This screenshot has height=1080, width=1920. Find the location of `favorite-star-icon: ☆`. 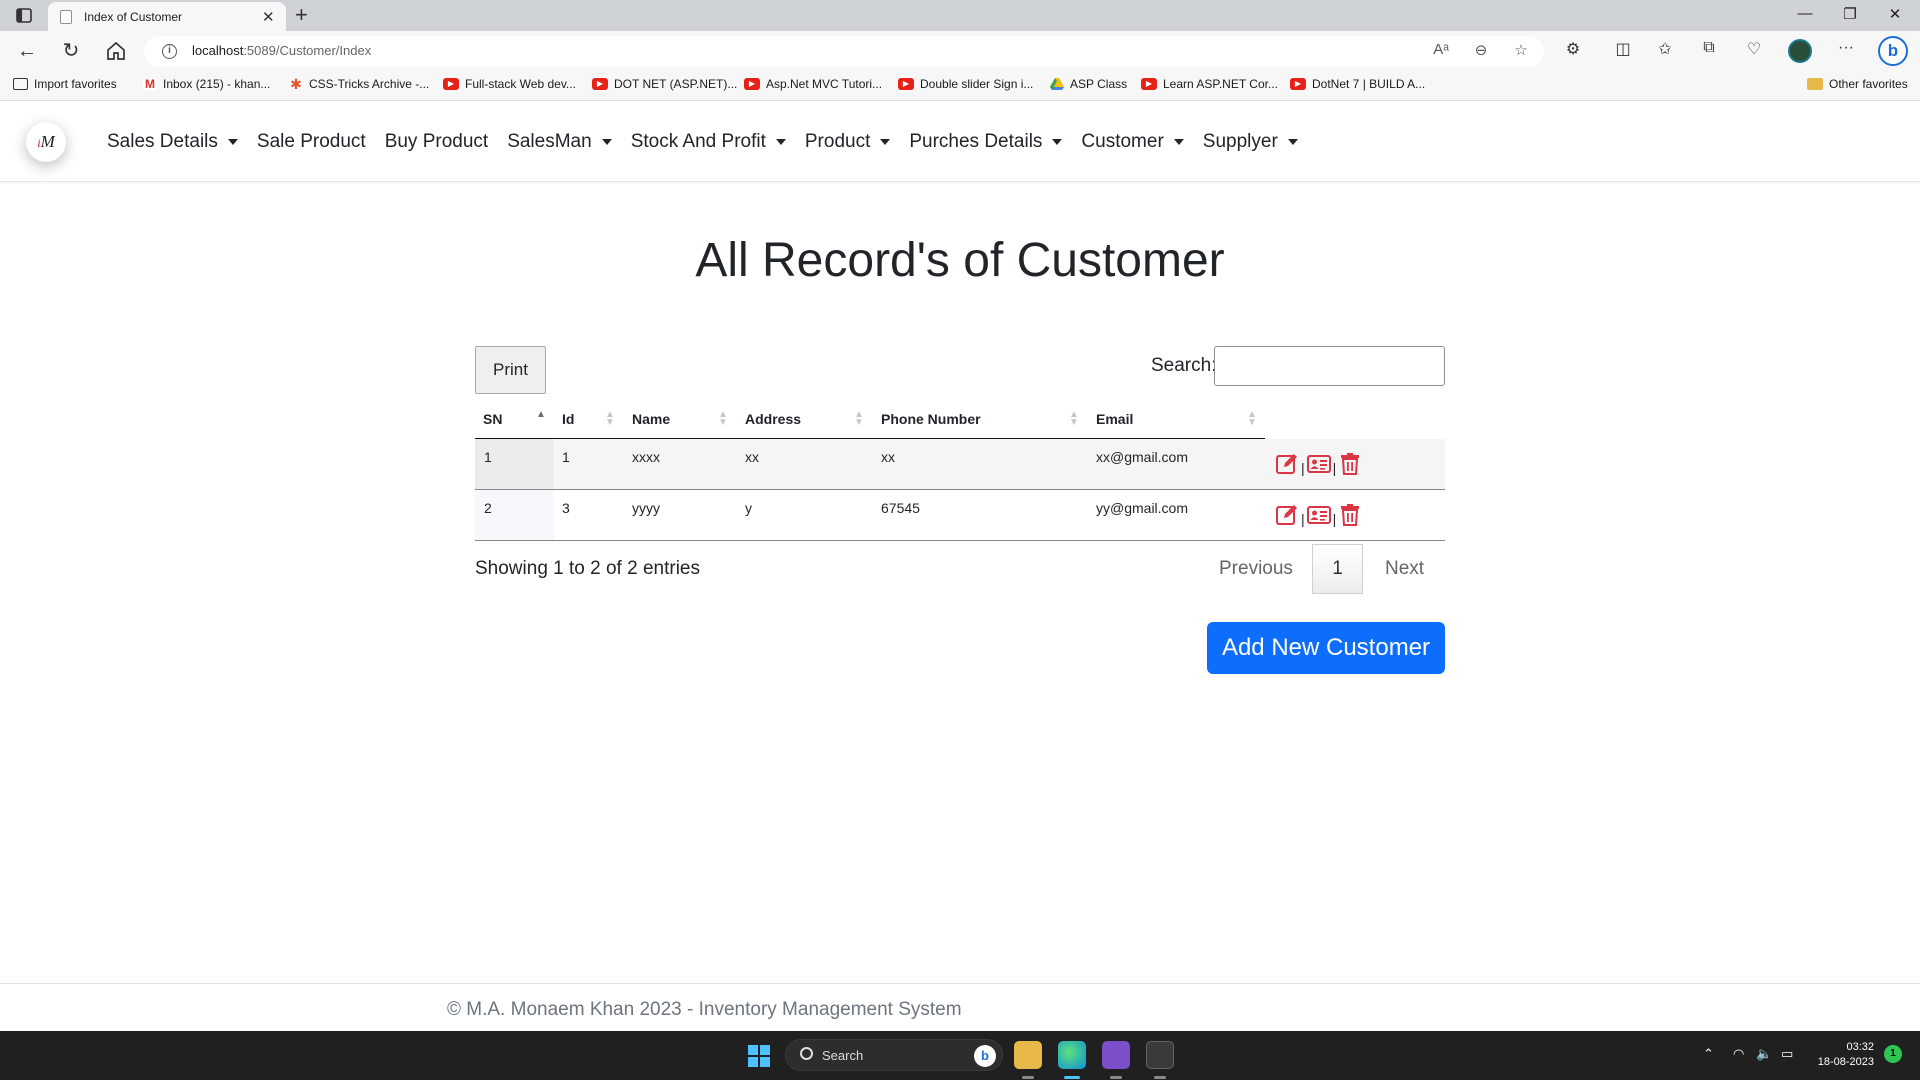

favorite-star-icon: ☆ is located at coordinates (1521, 50).